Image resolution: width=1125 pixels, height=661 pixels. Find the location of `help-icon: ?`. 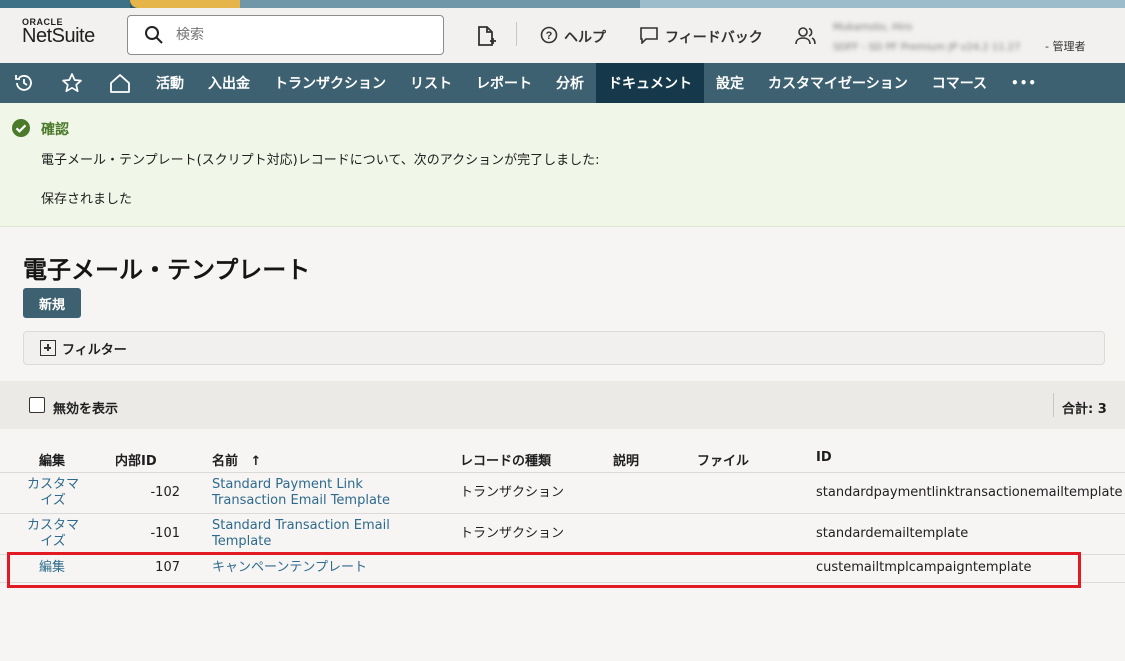

help-icon: ? is located at coordinates (549, 37).